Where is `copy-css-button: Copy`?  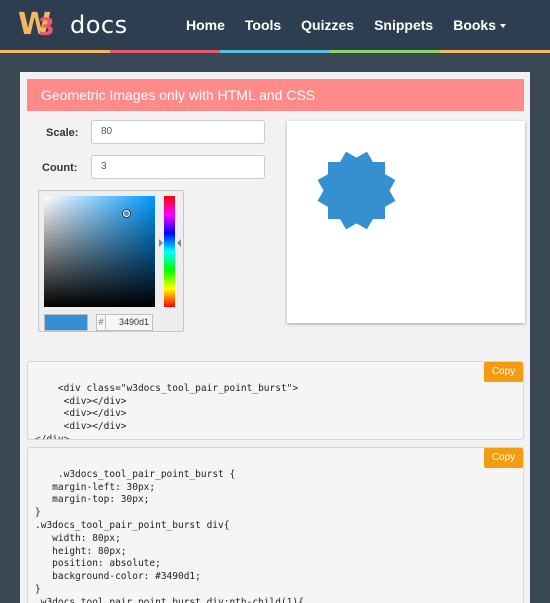
copy-css-button: Copy is located at coordinates (503, 458).